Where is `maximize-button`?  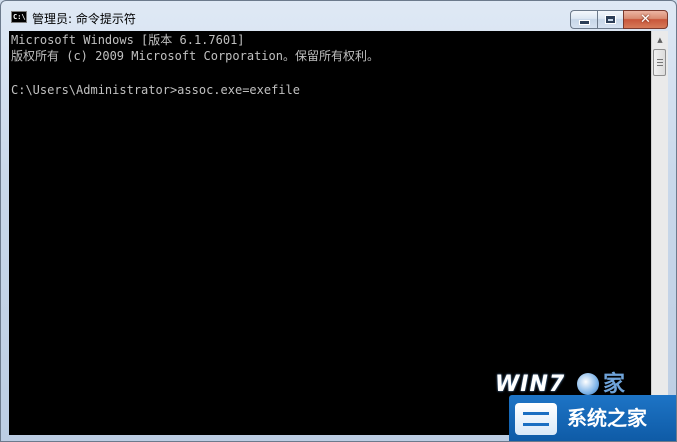
maximize-button is located at coordinates (610, 19).